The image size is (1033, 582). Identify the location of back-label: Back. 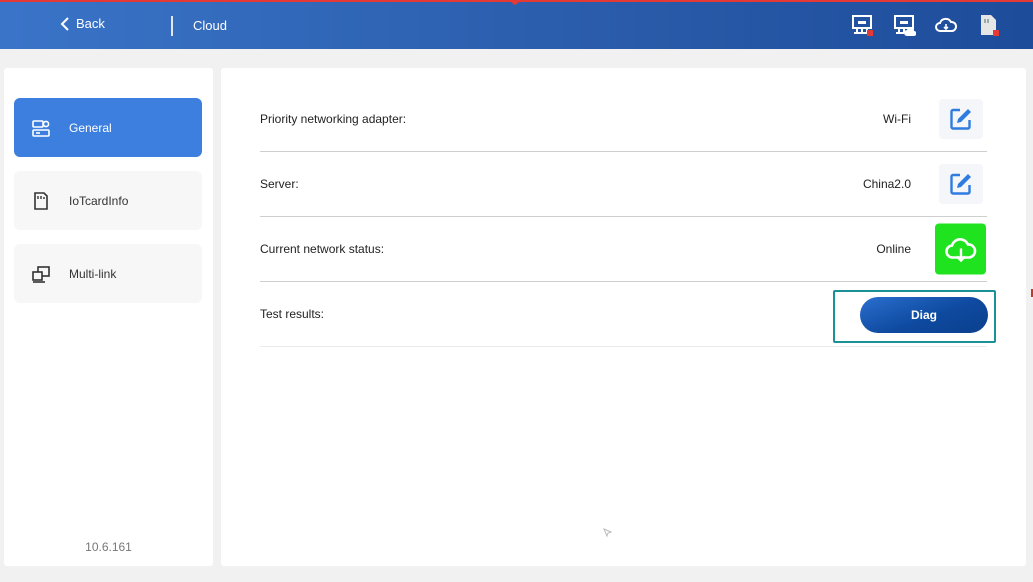
(90, 23).